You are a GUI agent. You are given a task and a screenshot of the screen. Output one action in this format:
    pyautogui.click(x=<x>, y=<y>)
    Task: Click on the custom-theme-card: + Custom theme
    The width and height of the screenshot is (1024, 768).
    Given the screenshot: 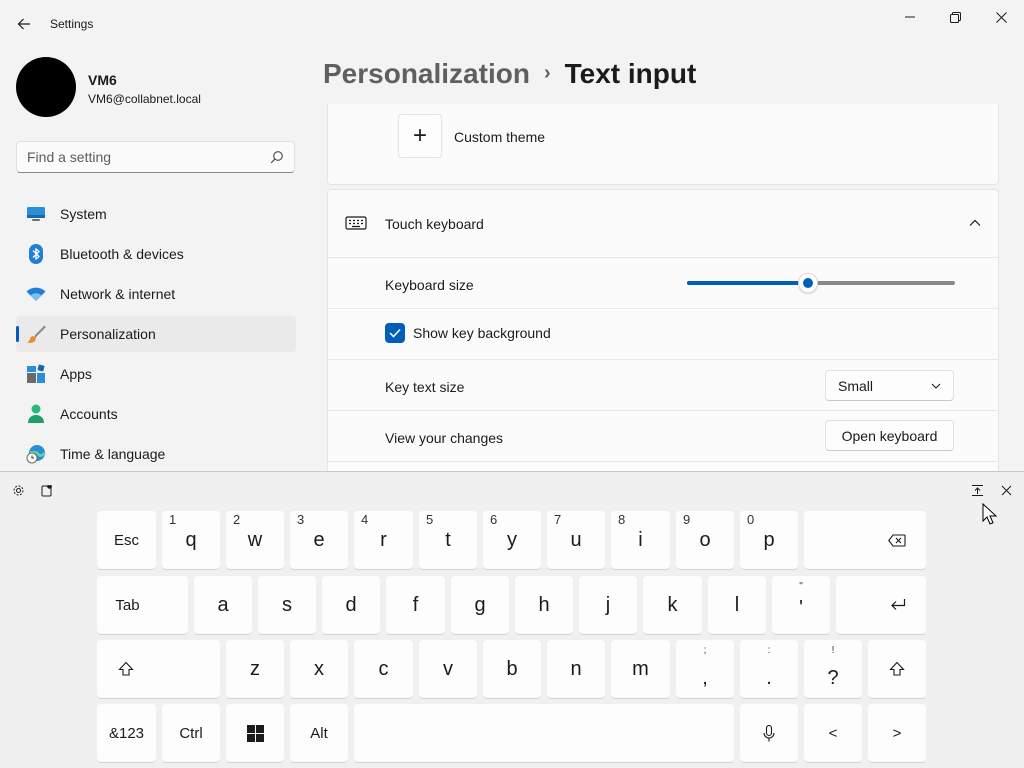 What is the action you would take?
    pyautogui.click(x=663, y=144)
    